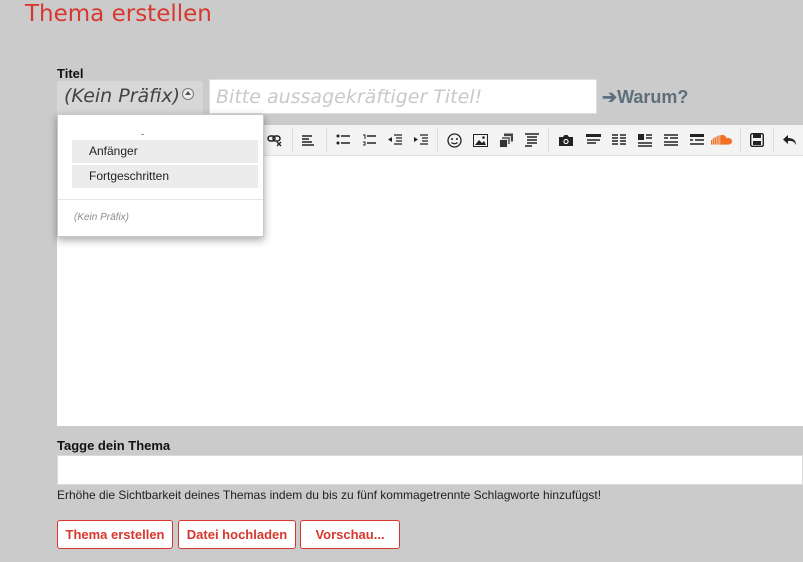  What do you see at coordinates (165, 176) in the screenshot?
I see `prefix-option-fortgeschritten: Fortgeschritten` at bounding box center [165, 176].